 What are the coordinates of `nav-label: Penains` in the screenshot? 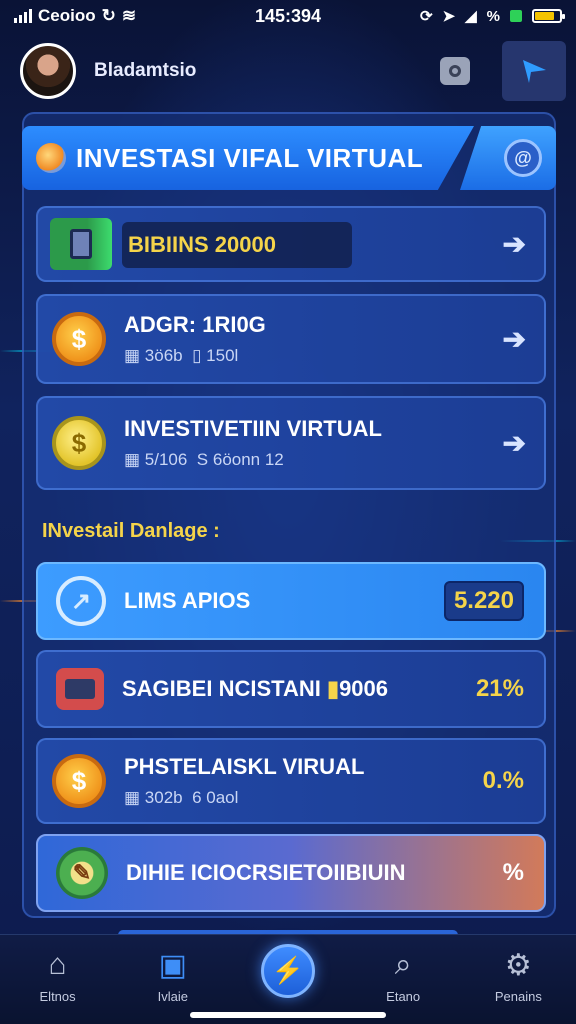 It's located at (518, 996).